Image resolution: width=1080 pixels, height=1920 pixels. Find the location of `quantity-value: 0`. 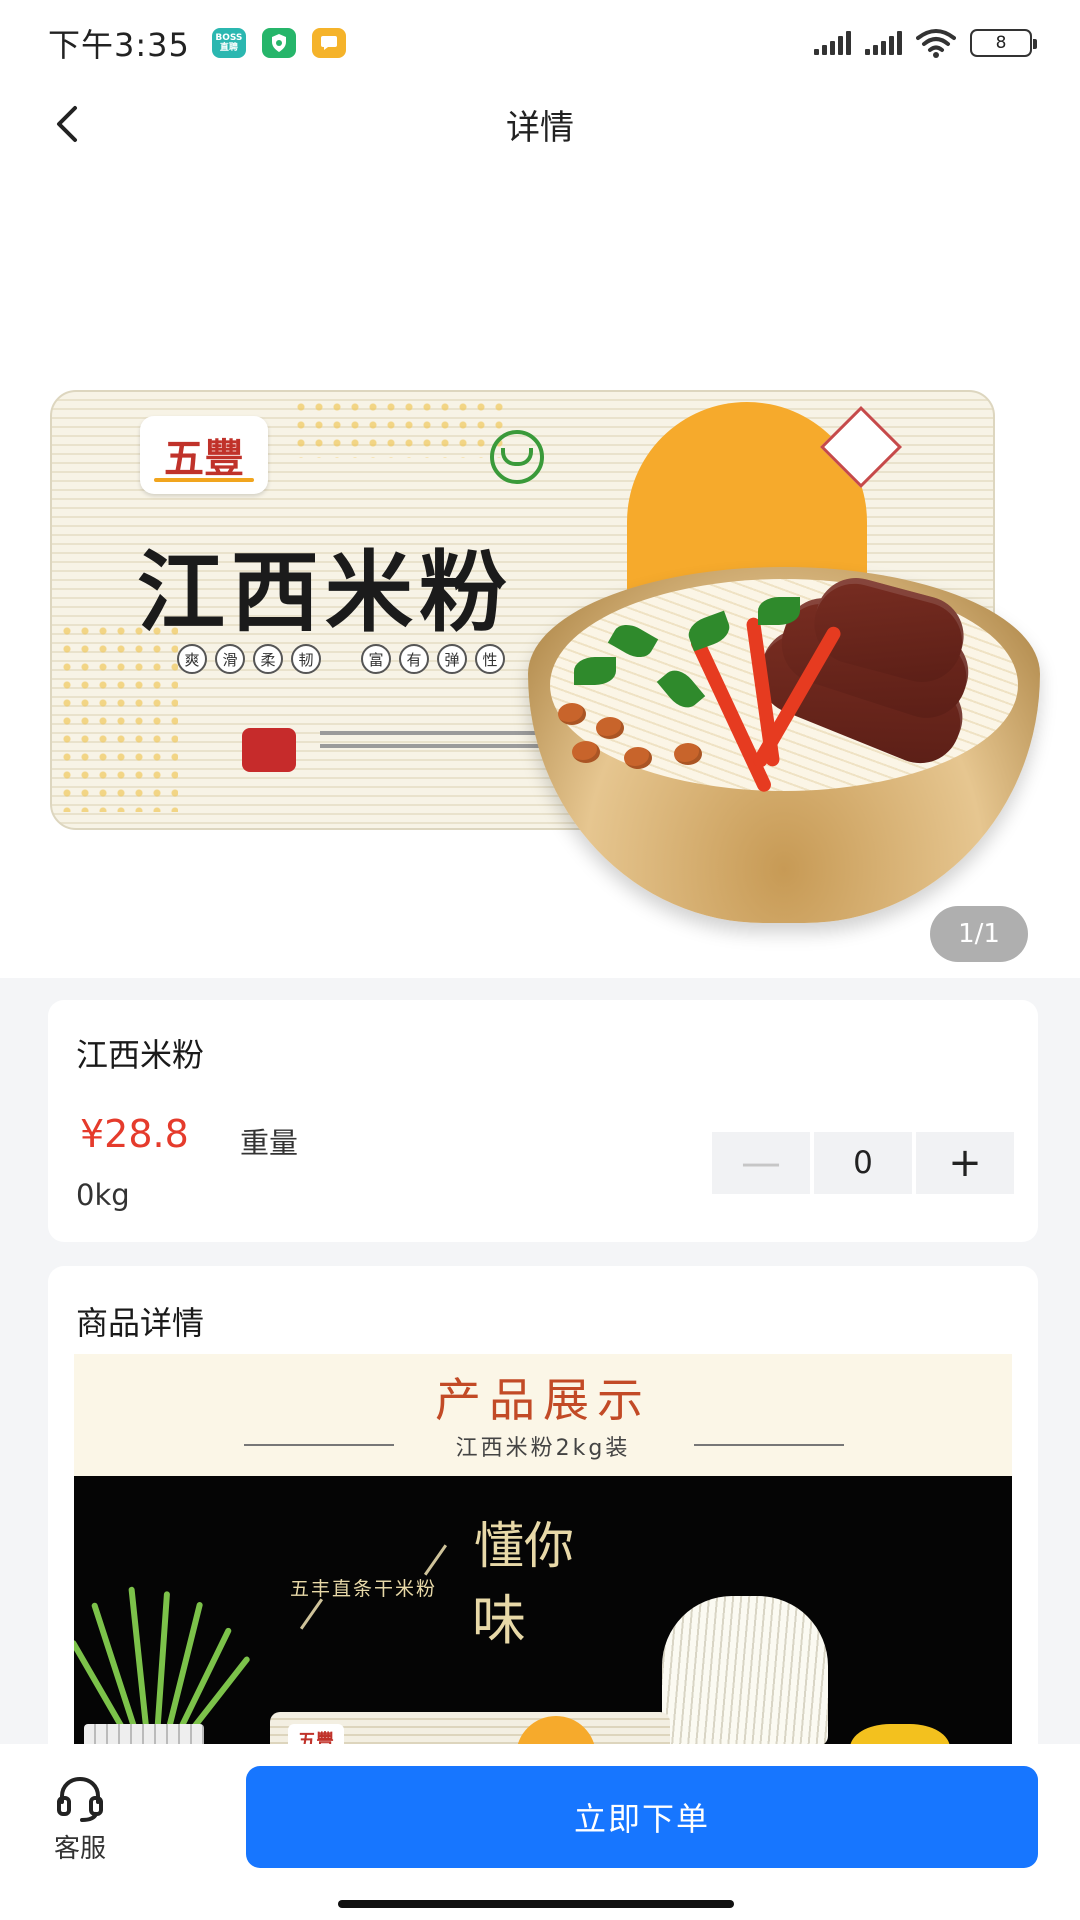

quantity-value: 0 is located at coordinates (863, 1163).